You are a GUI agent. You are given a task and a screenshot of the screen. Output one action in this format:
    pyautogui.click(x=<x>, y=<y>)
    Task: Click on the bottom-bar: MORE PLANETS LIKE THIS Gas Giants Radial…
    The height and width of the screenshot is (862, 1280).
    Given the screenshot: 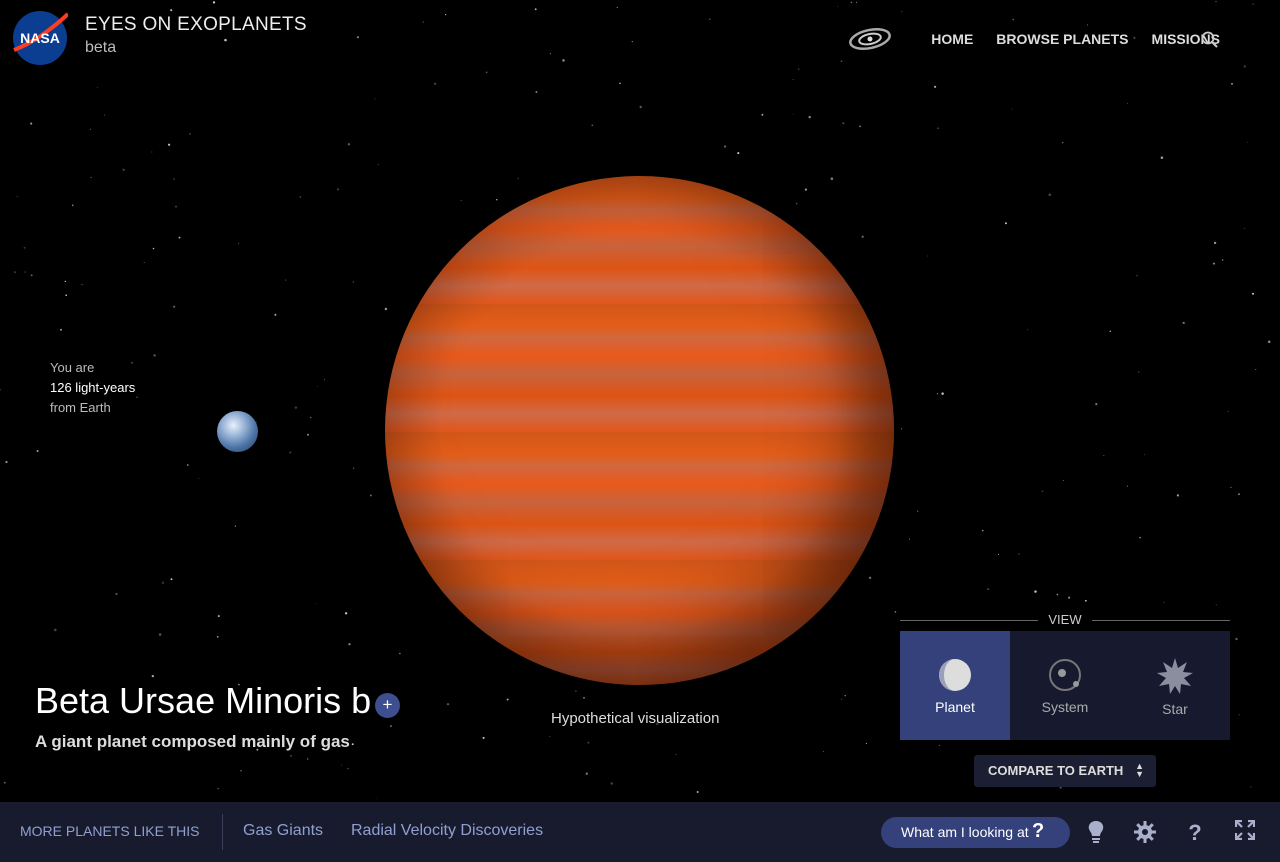 What is the action you would take?
    pyautogui.click(x=640, y=832)
    